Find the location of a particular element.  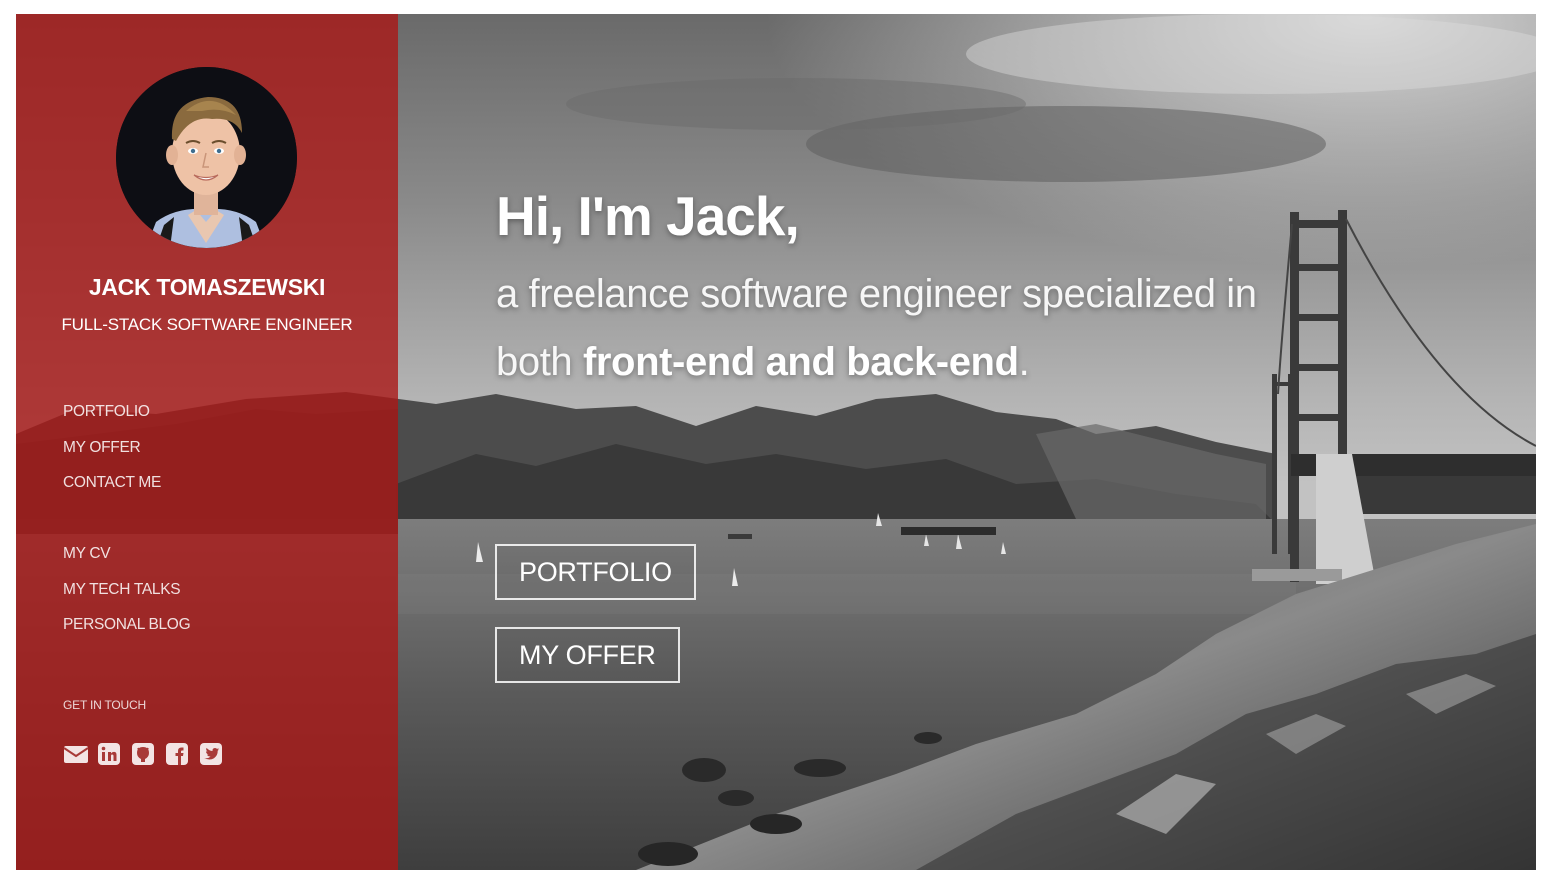

hero-greeting: Hi, I'm Jack, is located at coordinates (648, 216).